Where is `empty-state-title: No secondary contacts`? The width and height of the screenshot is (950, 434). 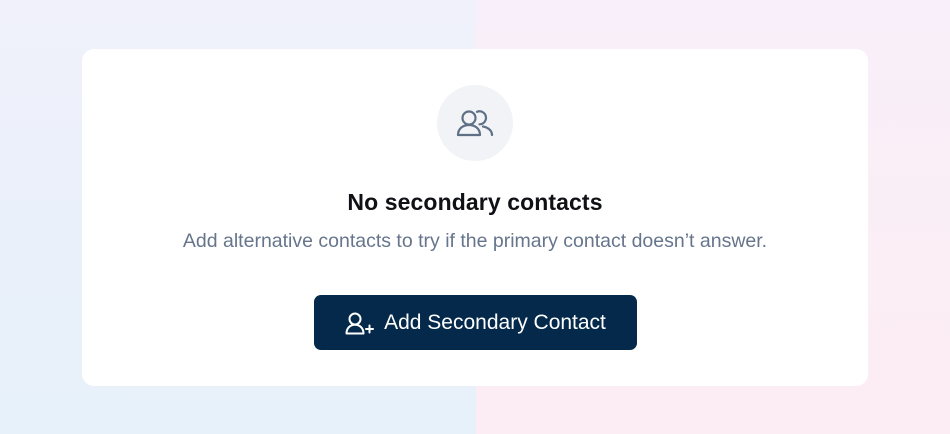
empty-state-title: No secondary contacts is located at coordinates (475, 202).